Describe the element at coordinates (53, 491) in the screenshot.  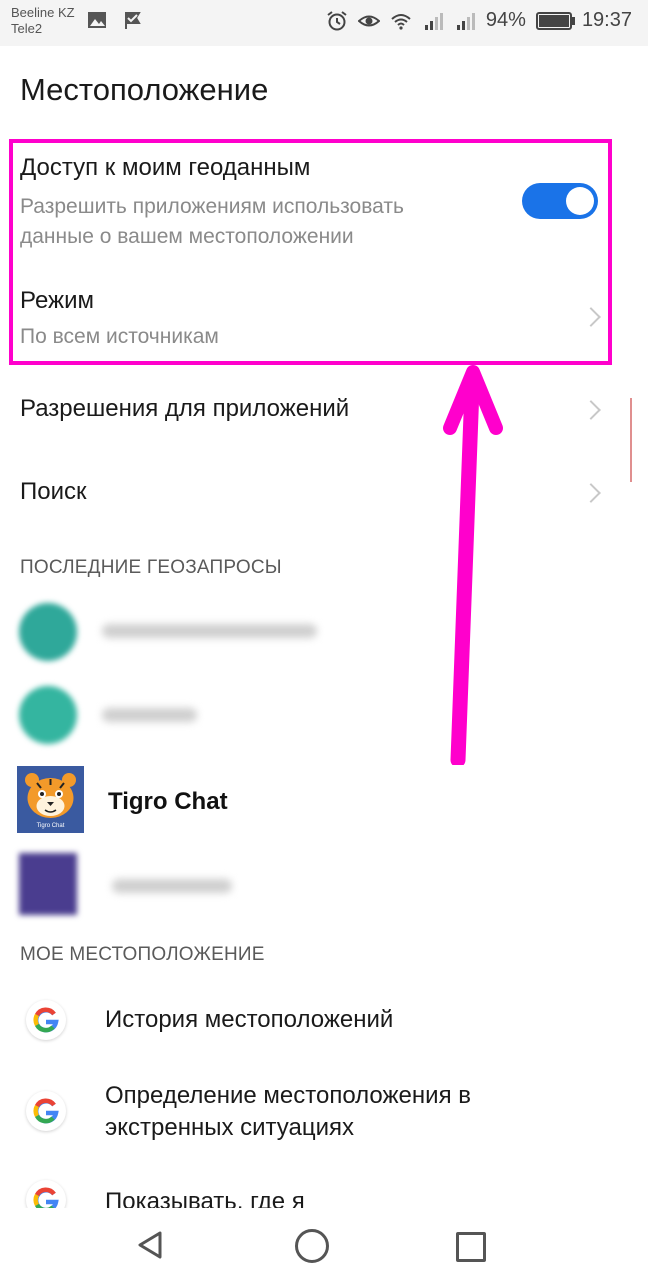
I see `search-title: Поиск` at that location.